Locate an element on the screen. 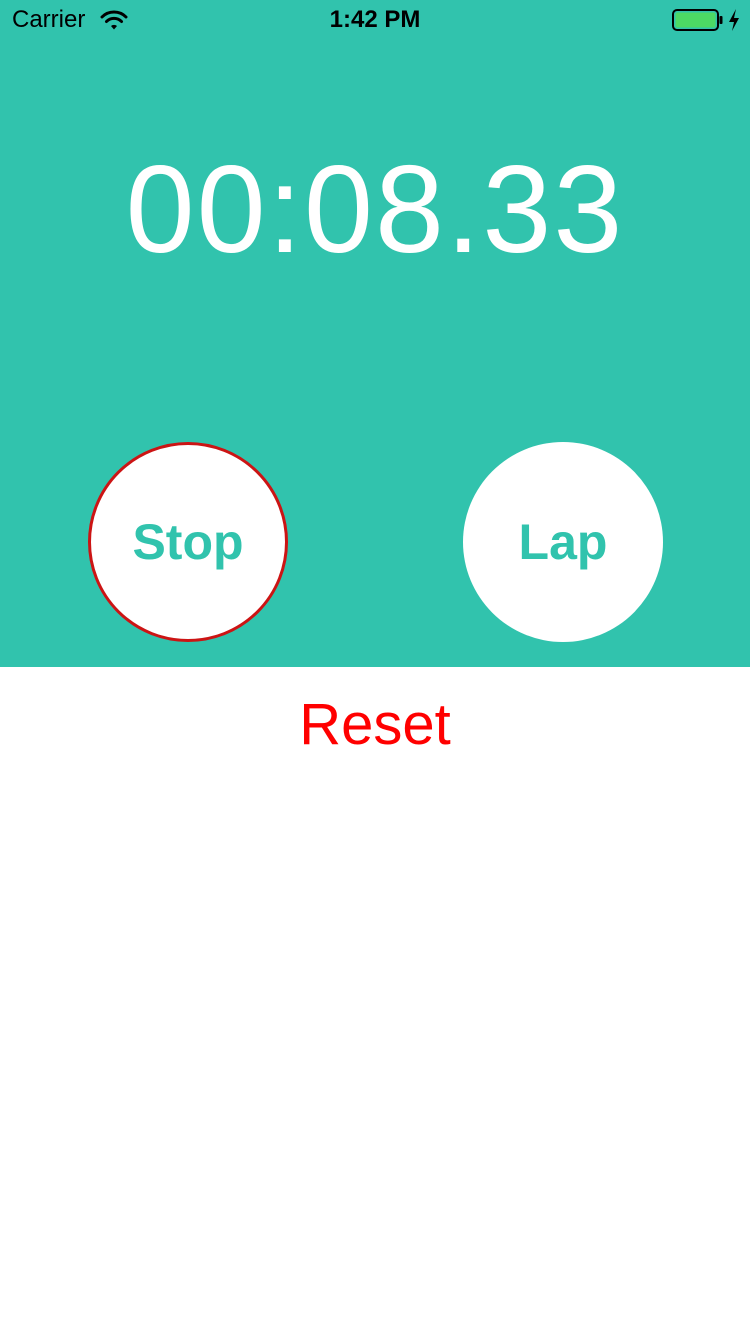 This screenshot has height=1334, width=750. lap-button-label: Lap is located at coordinates (563, 542).